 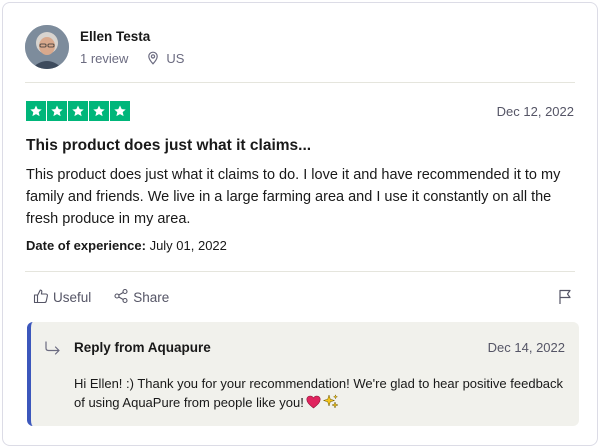 What do you see at coordinates (151, 297) in the screenshot?
I see `share-label: Share` at bounding box center [151, 297].